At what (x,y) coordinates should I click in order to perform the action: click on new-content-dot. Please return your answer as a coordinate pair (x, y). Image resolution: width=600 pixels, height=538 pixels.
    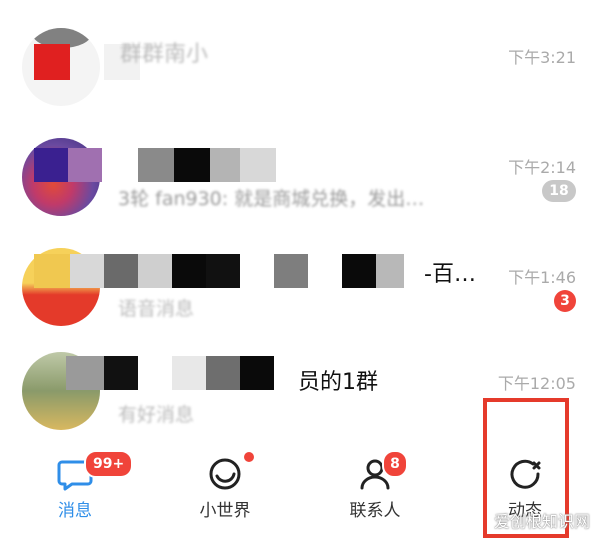
    Looking at the image, I should click on (249, 457).